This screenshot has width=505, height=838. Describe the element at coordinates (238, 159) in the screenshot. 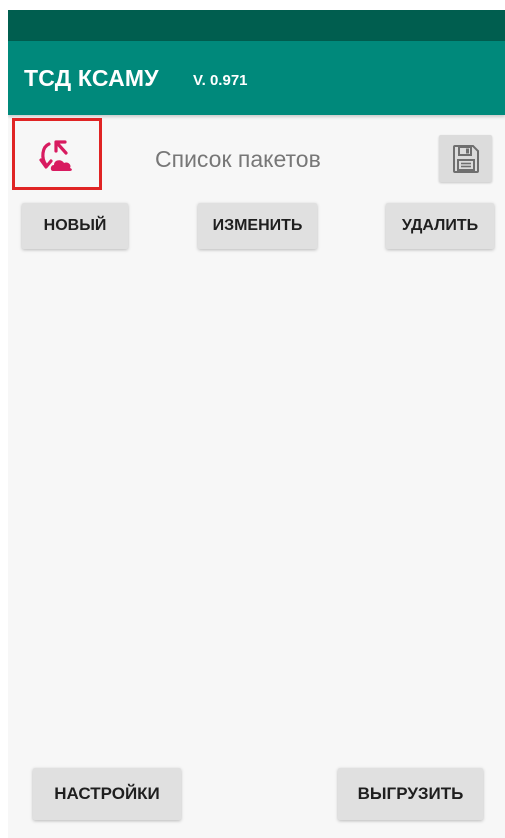

I see `page-title: Список пакетов` at that location.